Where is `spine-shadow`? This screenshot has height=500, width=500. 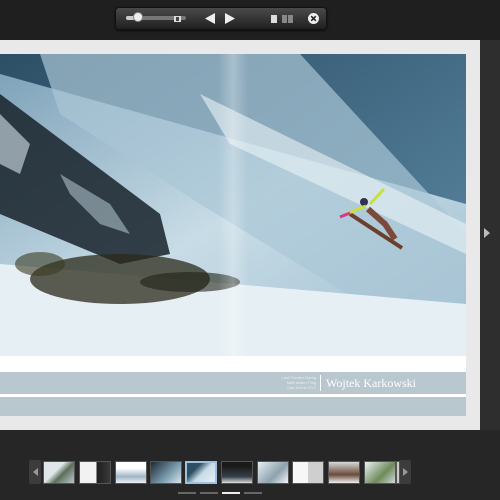
spine-shadow is located at coordinates (233, 235).